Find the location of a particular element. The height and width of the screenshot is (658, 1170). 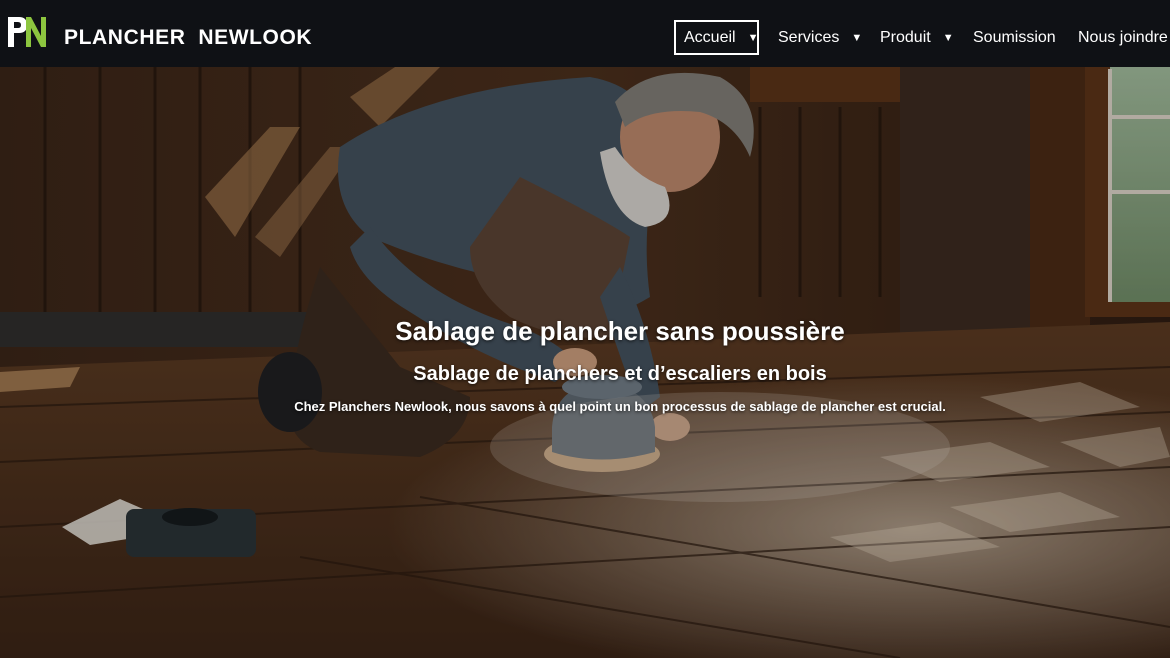

nav-item-soumission: Soumission is located at coordinates (1014, 37).